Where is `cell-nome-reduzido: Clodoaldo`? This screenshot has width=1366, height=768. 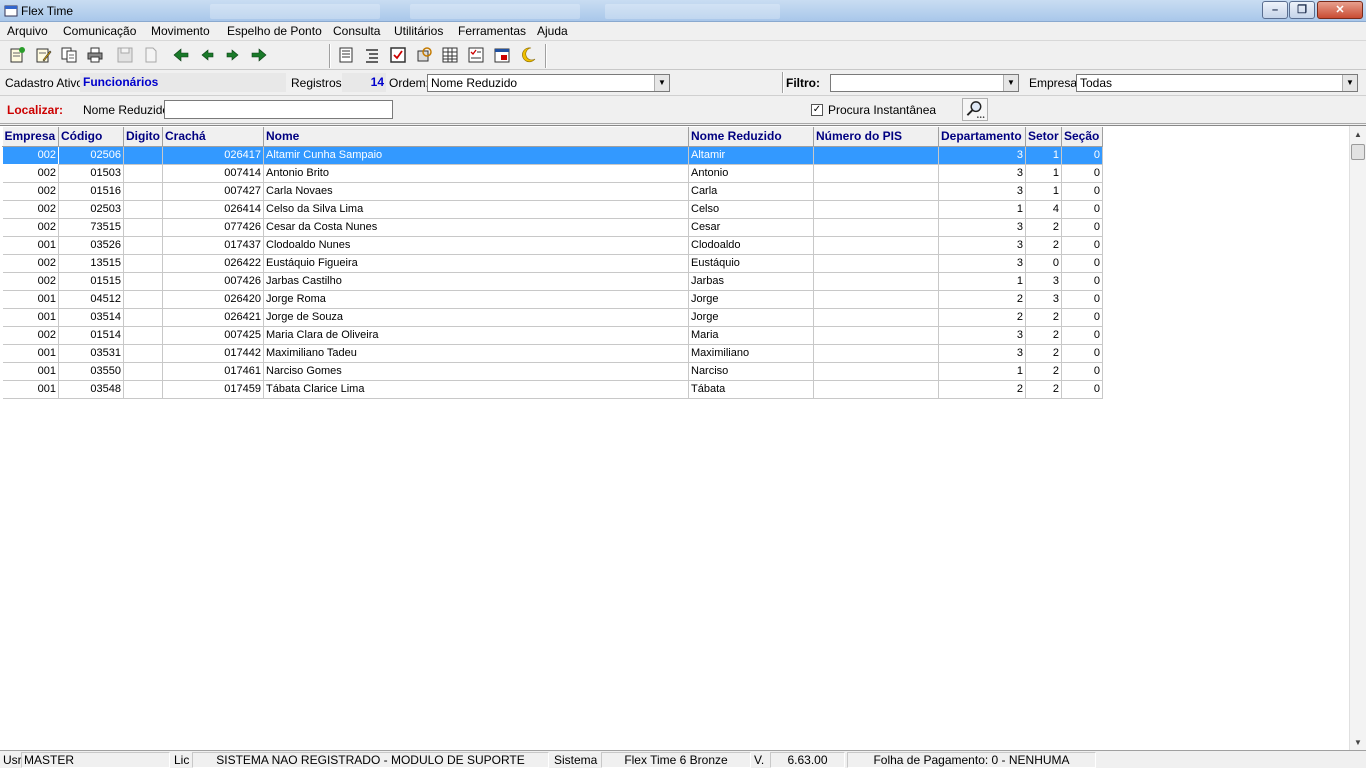 cell-nome-reduzido: Clodoaldo is located at coordinates (751, 245).